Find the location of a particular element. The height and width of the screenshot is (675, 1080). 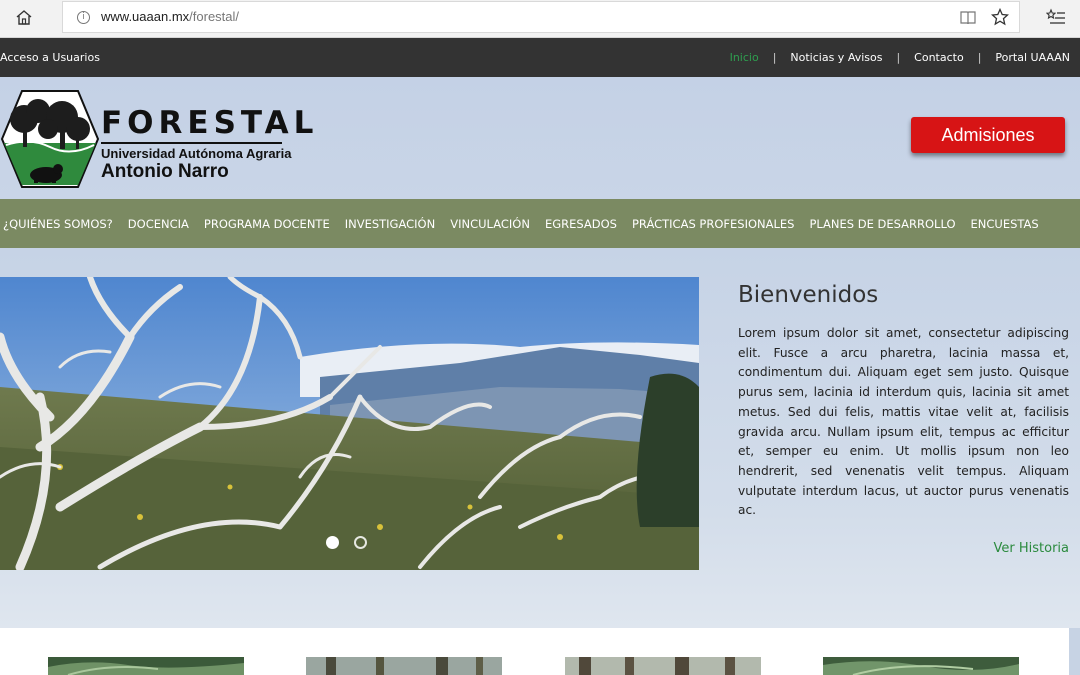

browser-toolbar: i www.uaaan.mx/forestal/ is located at coordinates (540, 19).